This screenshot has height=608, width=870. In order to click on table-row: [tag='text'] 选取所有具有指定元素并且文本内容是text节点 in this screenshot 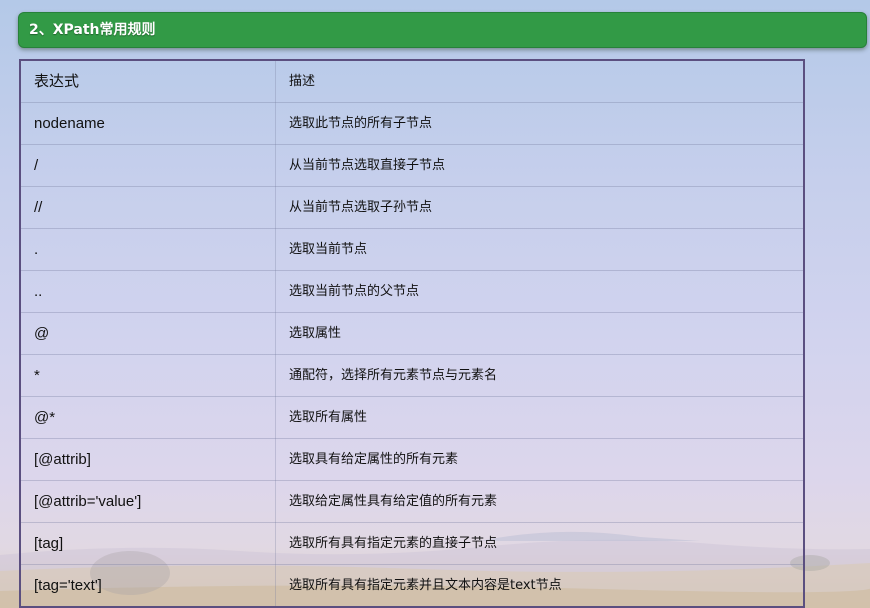, I will do `click(412, 585)`.